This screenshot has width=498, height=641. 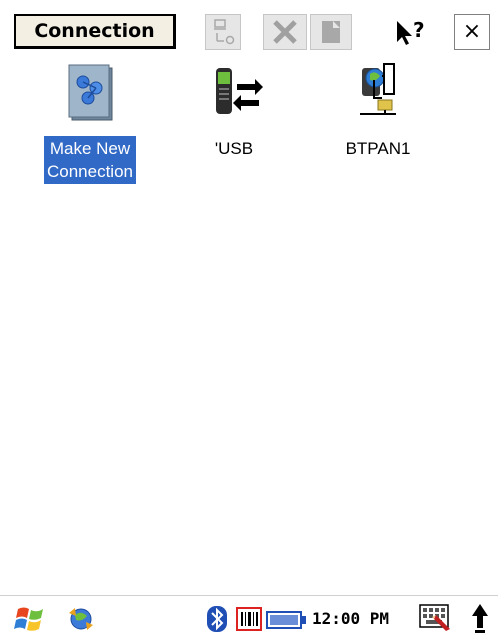 I want to click on close-icon: ×, so click(x=472, y=31).